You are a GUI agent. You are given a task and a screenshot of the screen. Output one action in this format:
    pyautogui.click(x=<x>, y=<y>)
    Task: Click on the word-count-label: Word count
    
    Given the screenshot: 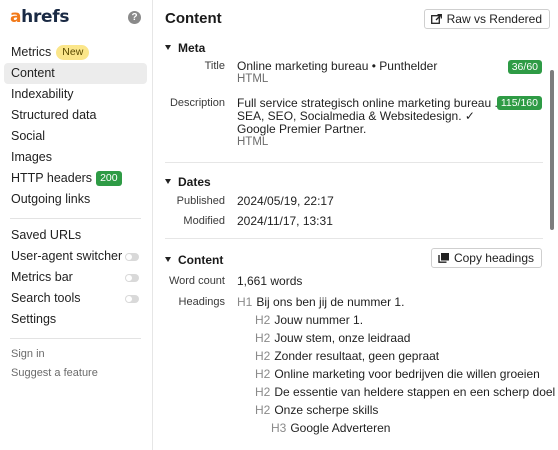 What is the action you would take?
    pyautogui.click(x=196, y=281)
    